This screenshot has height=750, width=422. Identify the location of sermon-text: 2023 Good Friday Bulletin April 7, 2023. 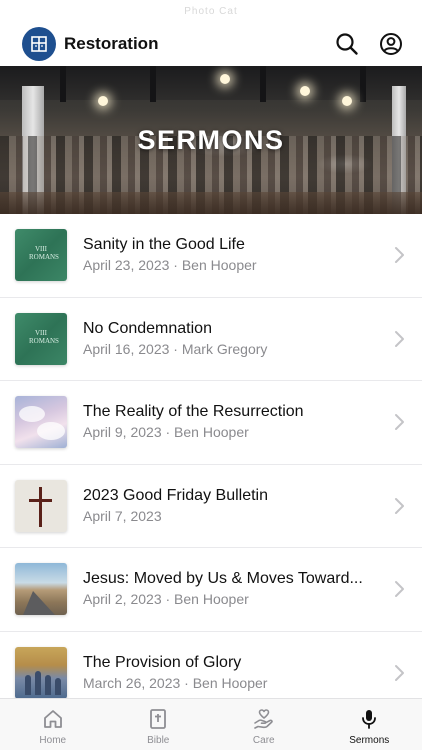
(232, 506).